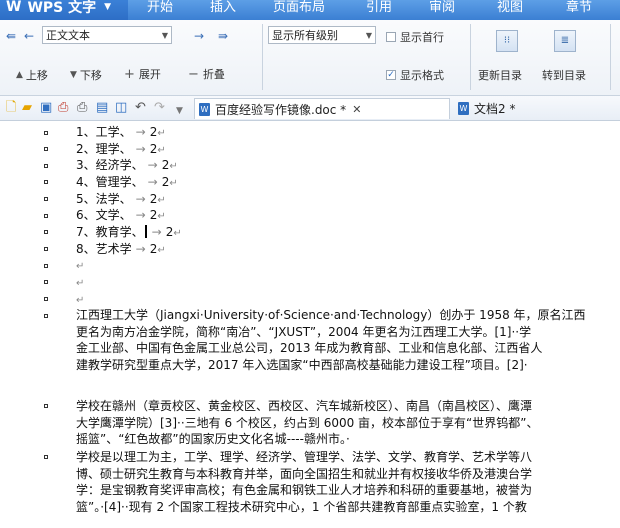  I want to click on save-icon: ▣, so click(46, 108).